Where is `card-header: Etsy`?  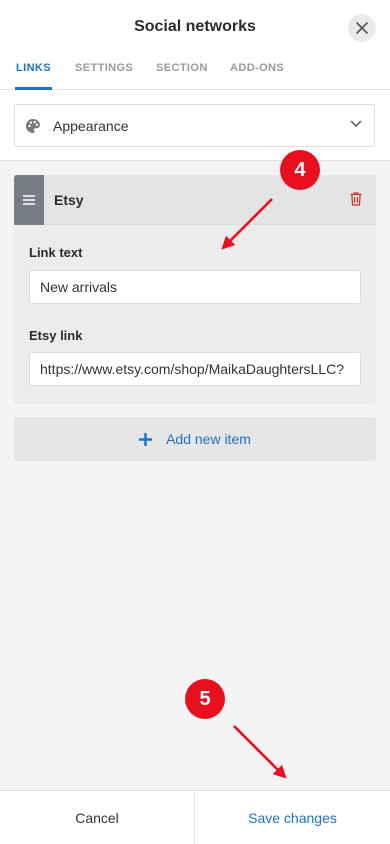 card-header: Etsy is located at coordinates (195, 200).